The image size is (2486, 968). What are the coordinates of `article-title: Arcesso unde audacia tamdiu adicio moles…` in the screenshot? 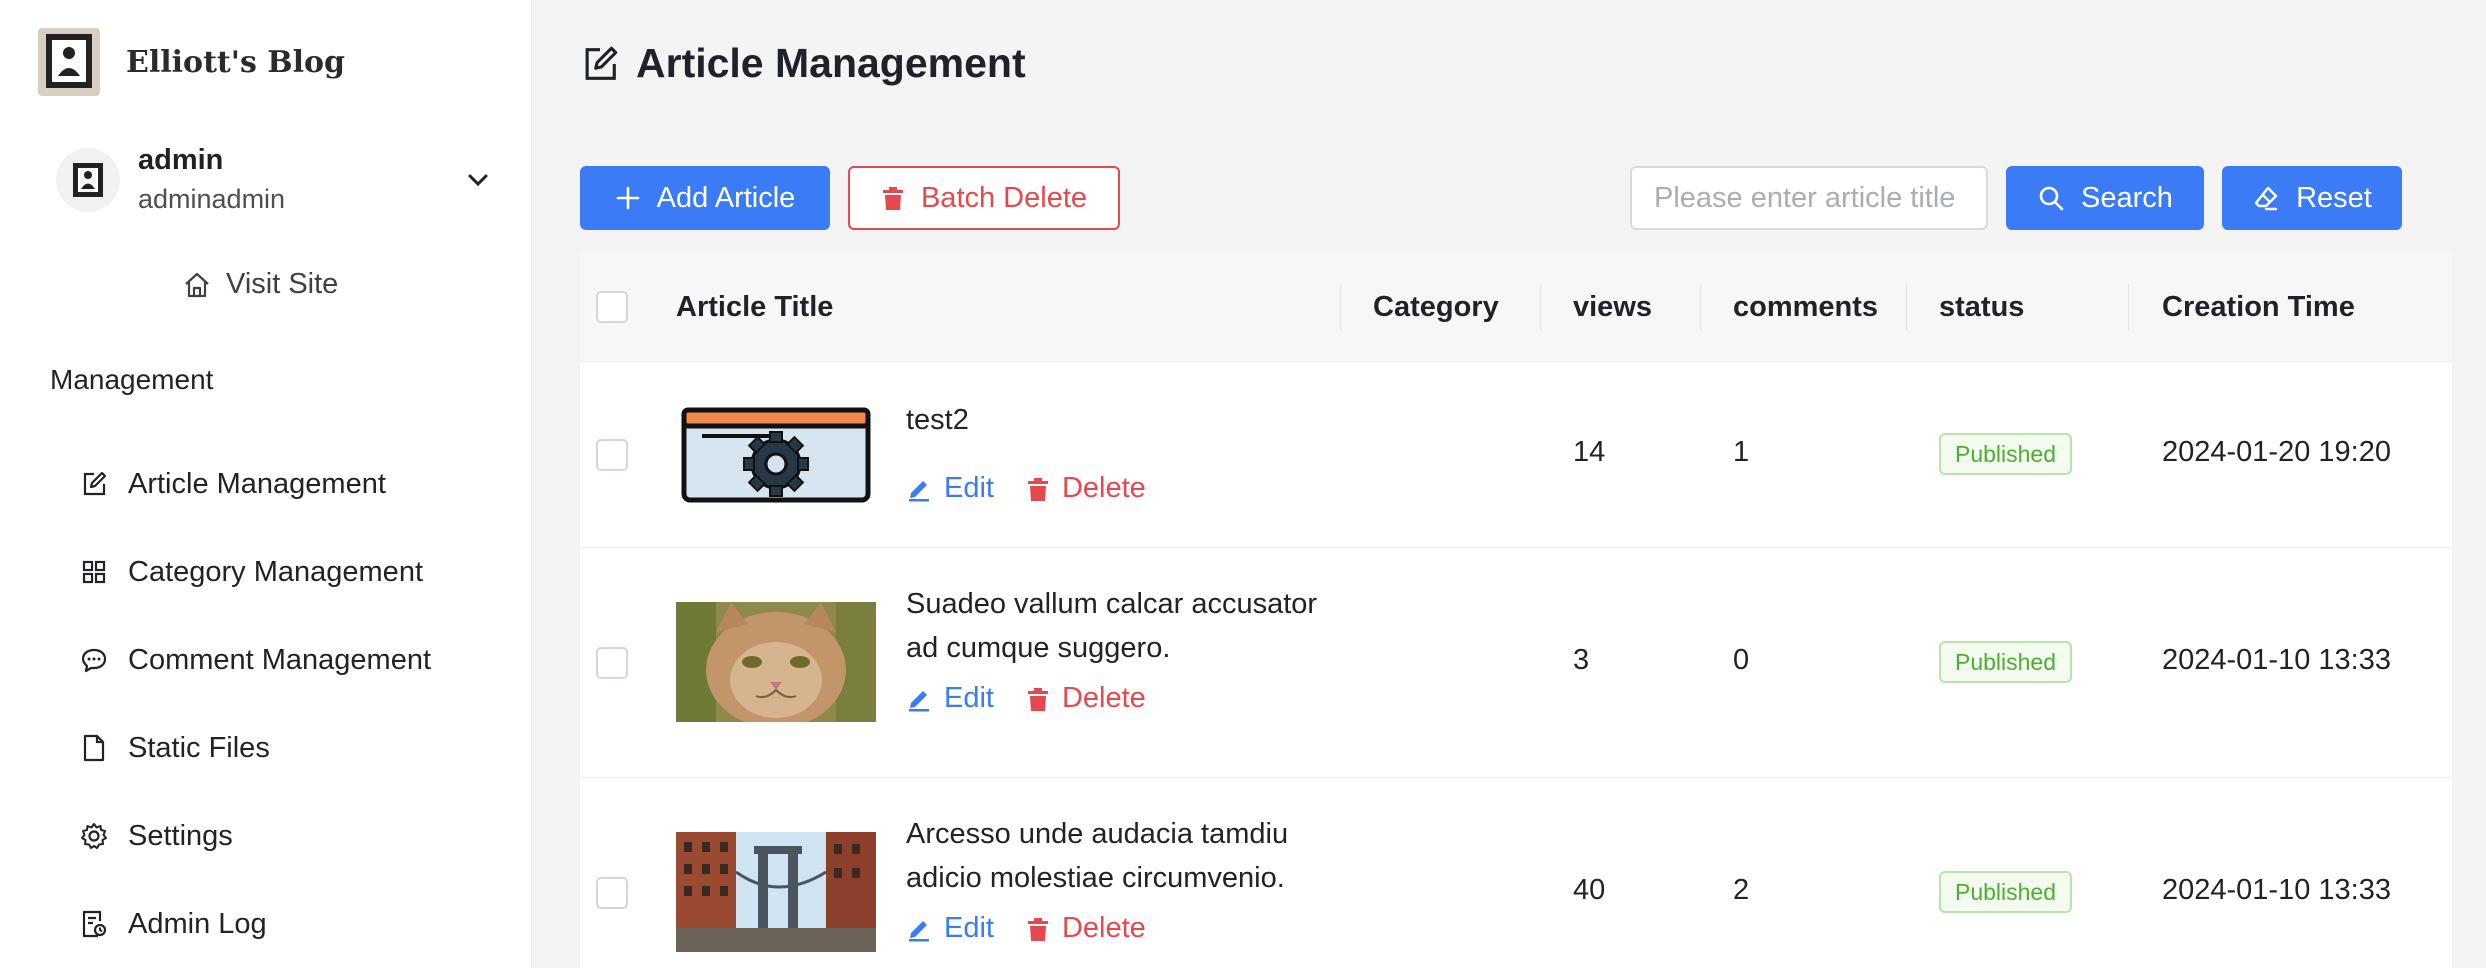 It's located at (1121, 856).